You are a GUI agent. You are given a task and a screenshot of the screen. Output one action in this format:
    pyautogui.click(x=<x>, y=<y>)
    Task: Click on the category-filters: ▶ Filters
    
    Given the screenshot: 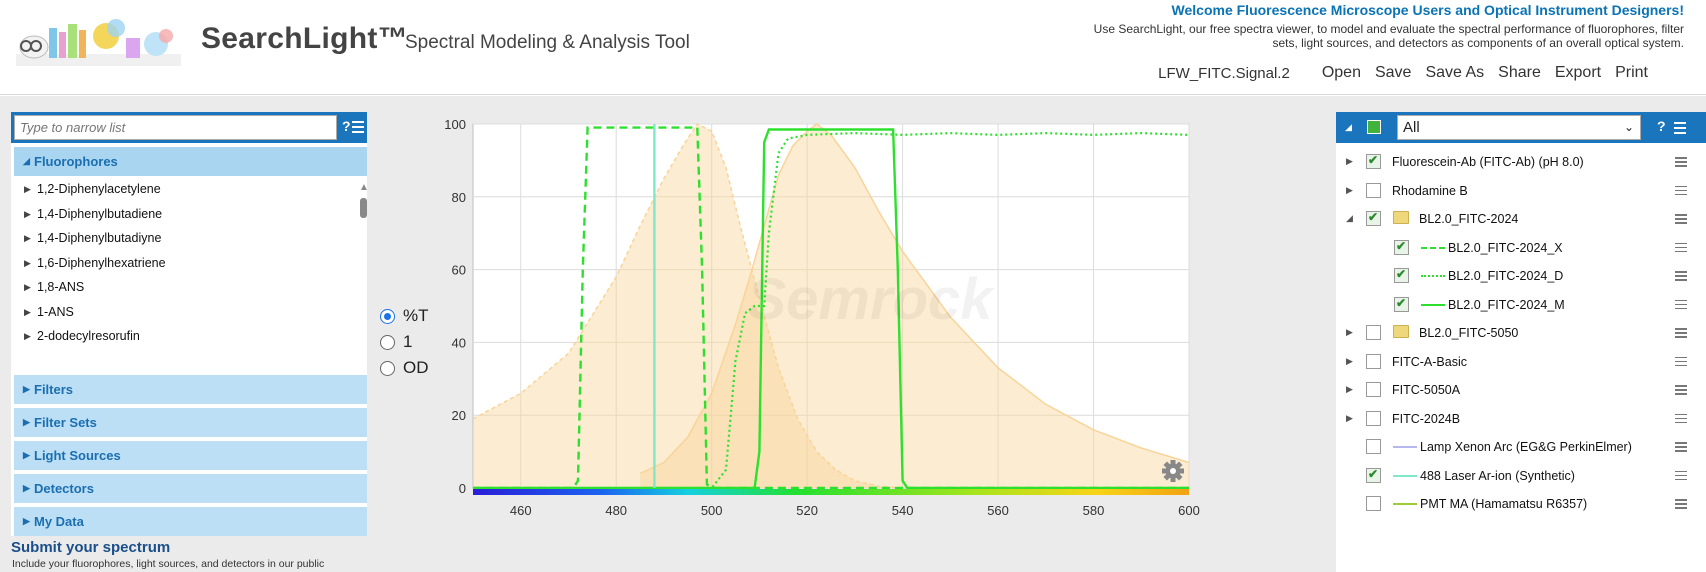 What is the action you would take?
    pyautogui.click(x=190, y=389)
    